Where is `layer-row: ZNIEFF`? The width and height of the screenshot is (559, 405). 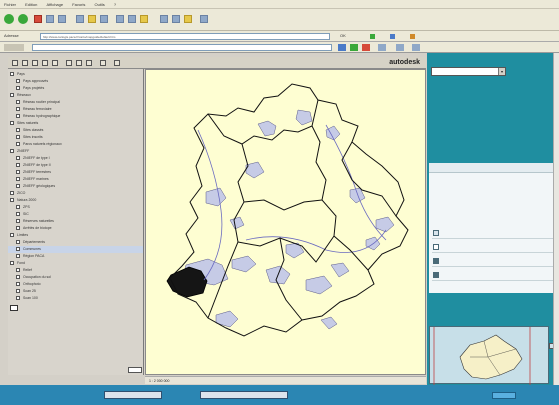
layer-row: ZNIEFF is located at coordinates (75, 151).